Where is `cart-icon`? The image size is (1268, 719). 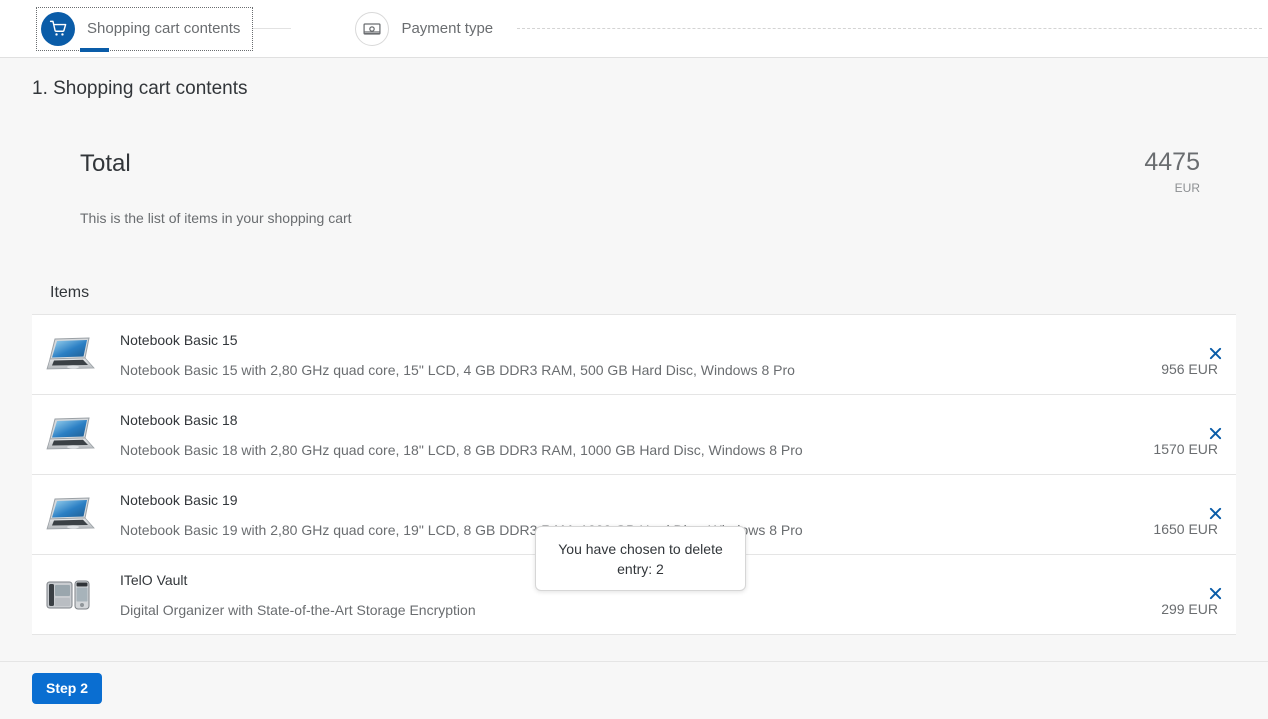 cart-icon is located at coordinates (58, 28).